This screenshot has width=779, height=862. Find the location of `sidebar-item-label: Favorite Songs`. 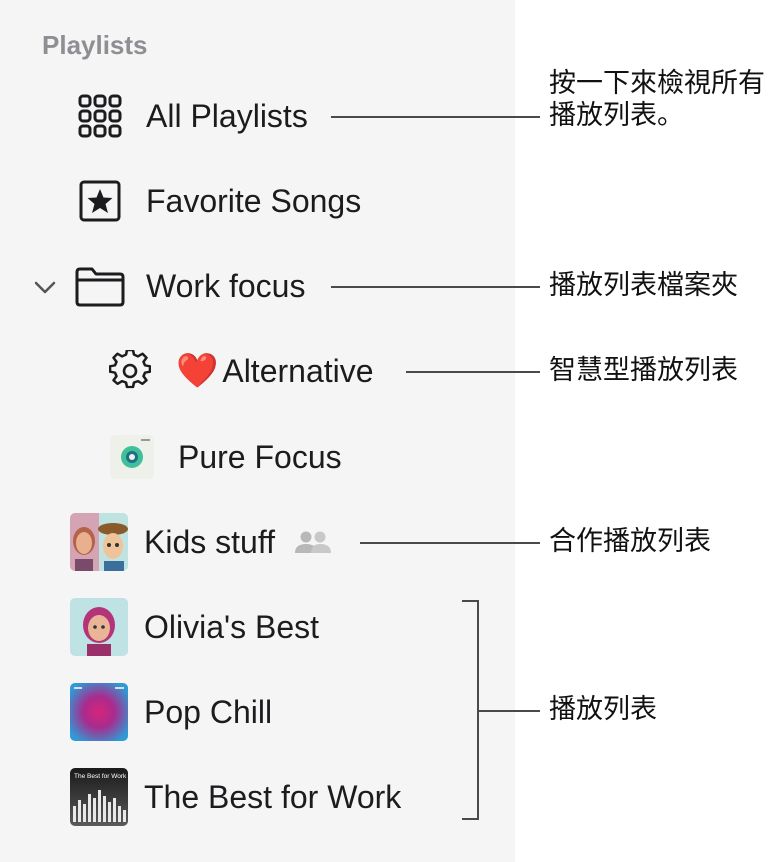

sidebar-item-label: Favorite Songs is located at coordinates (254, 200).